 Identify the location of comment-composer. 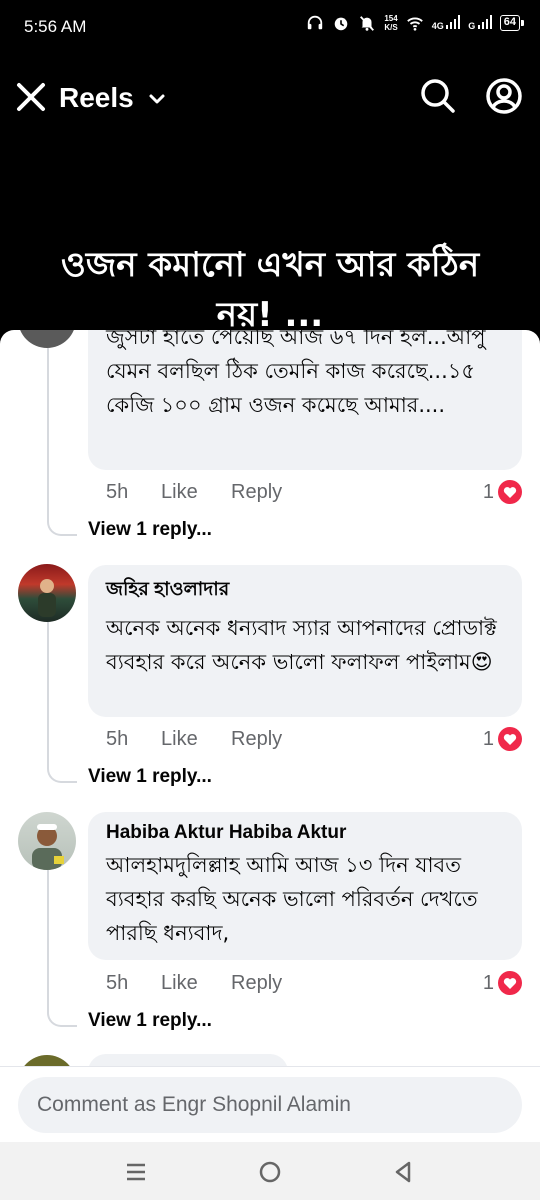
(270, 1104).